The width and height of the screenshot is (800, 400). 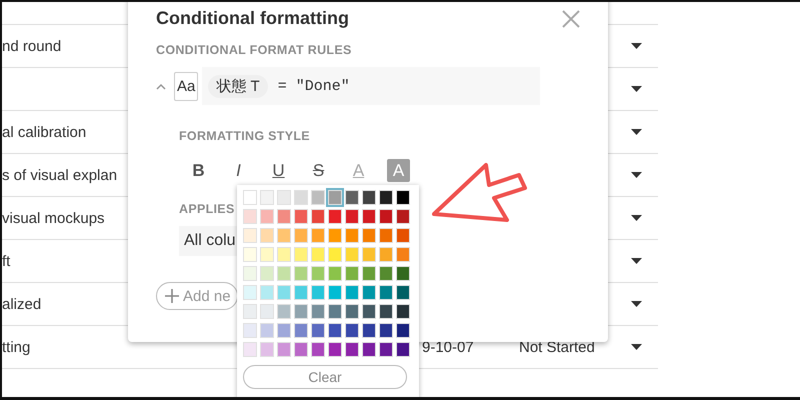 I want to click on field-chip: 状態 T, so click(x=238, y=86).